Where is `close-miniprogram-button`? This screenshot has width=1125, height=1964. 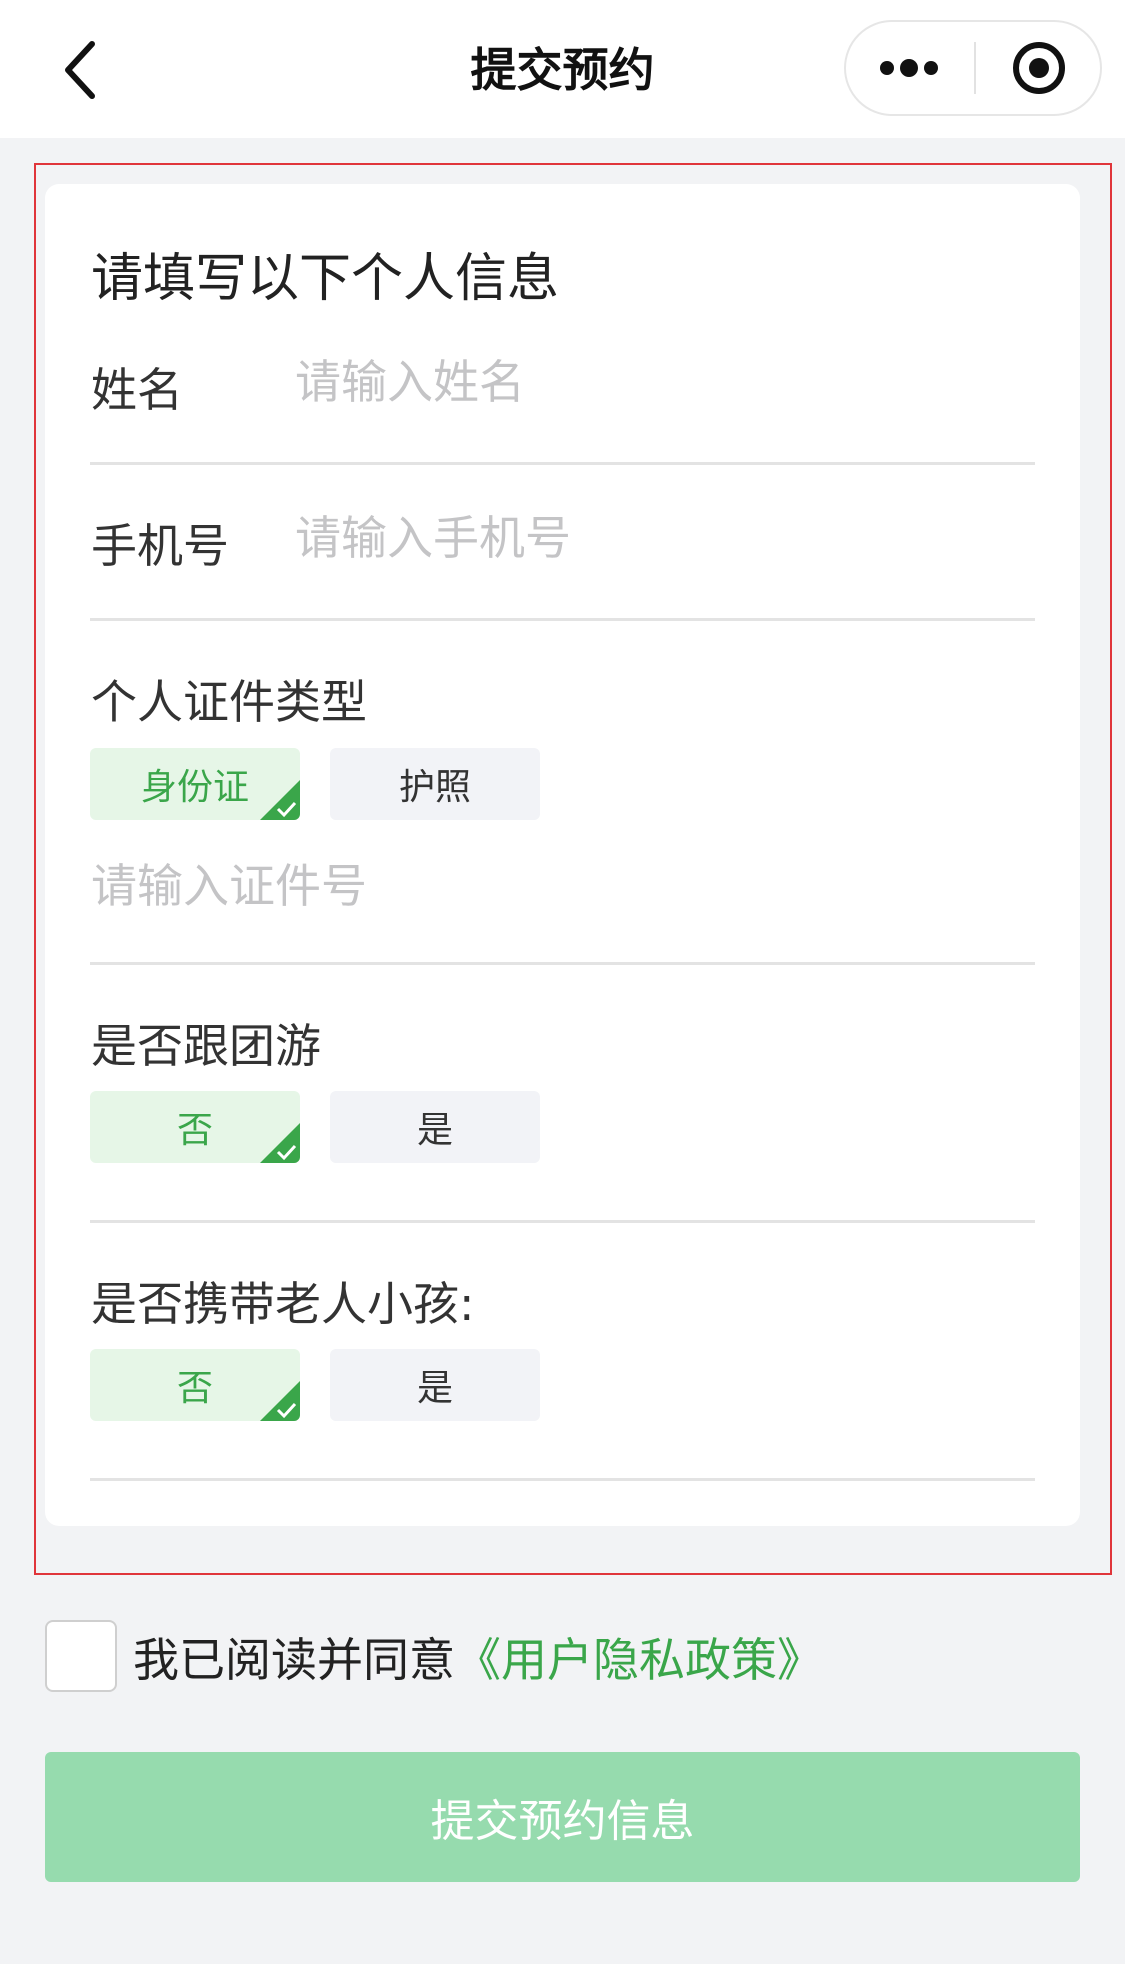 close-miniprogram-button is located at coordinates (1039, 68).